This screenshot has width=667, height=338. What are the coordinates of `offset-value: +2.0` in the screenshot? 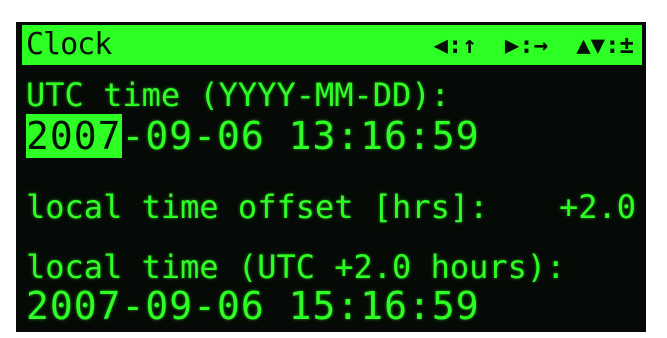 It's located at (597, 207).